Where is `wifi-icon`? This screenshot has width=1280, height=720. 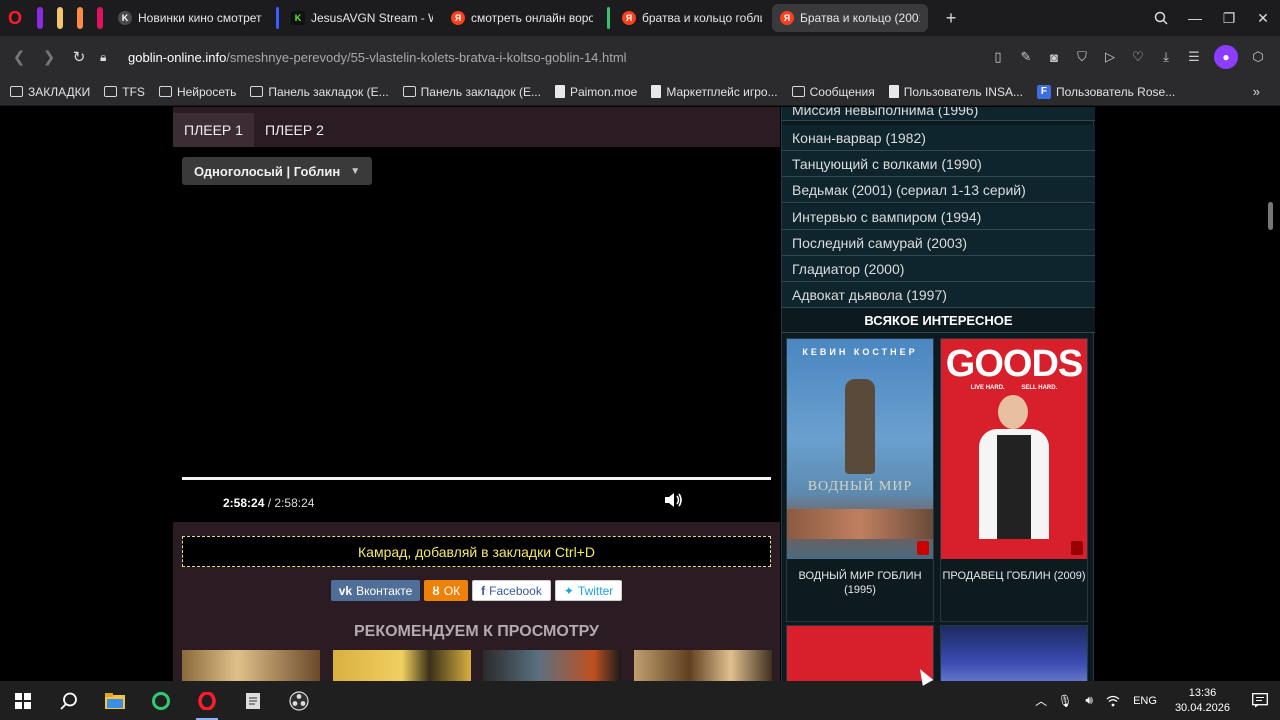
wifi-icon is located at coordinates (1113, 700).